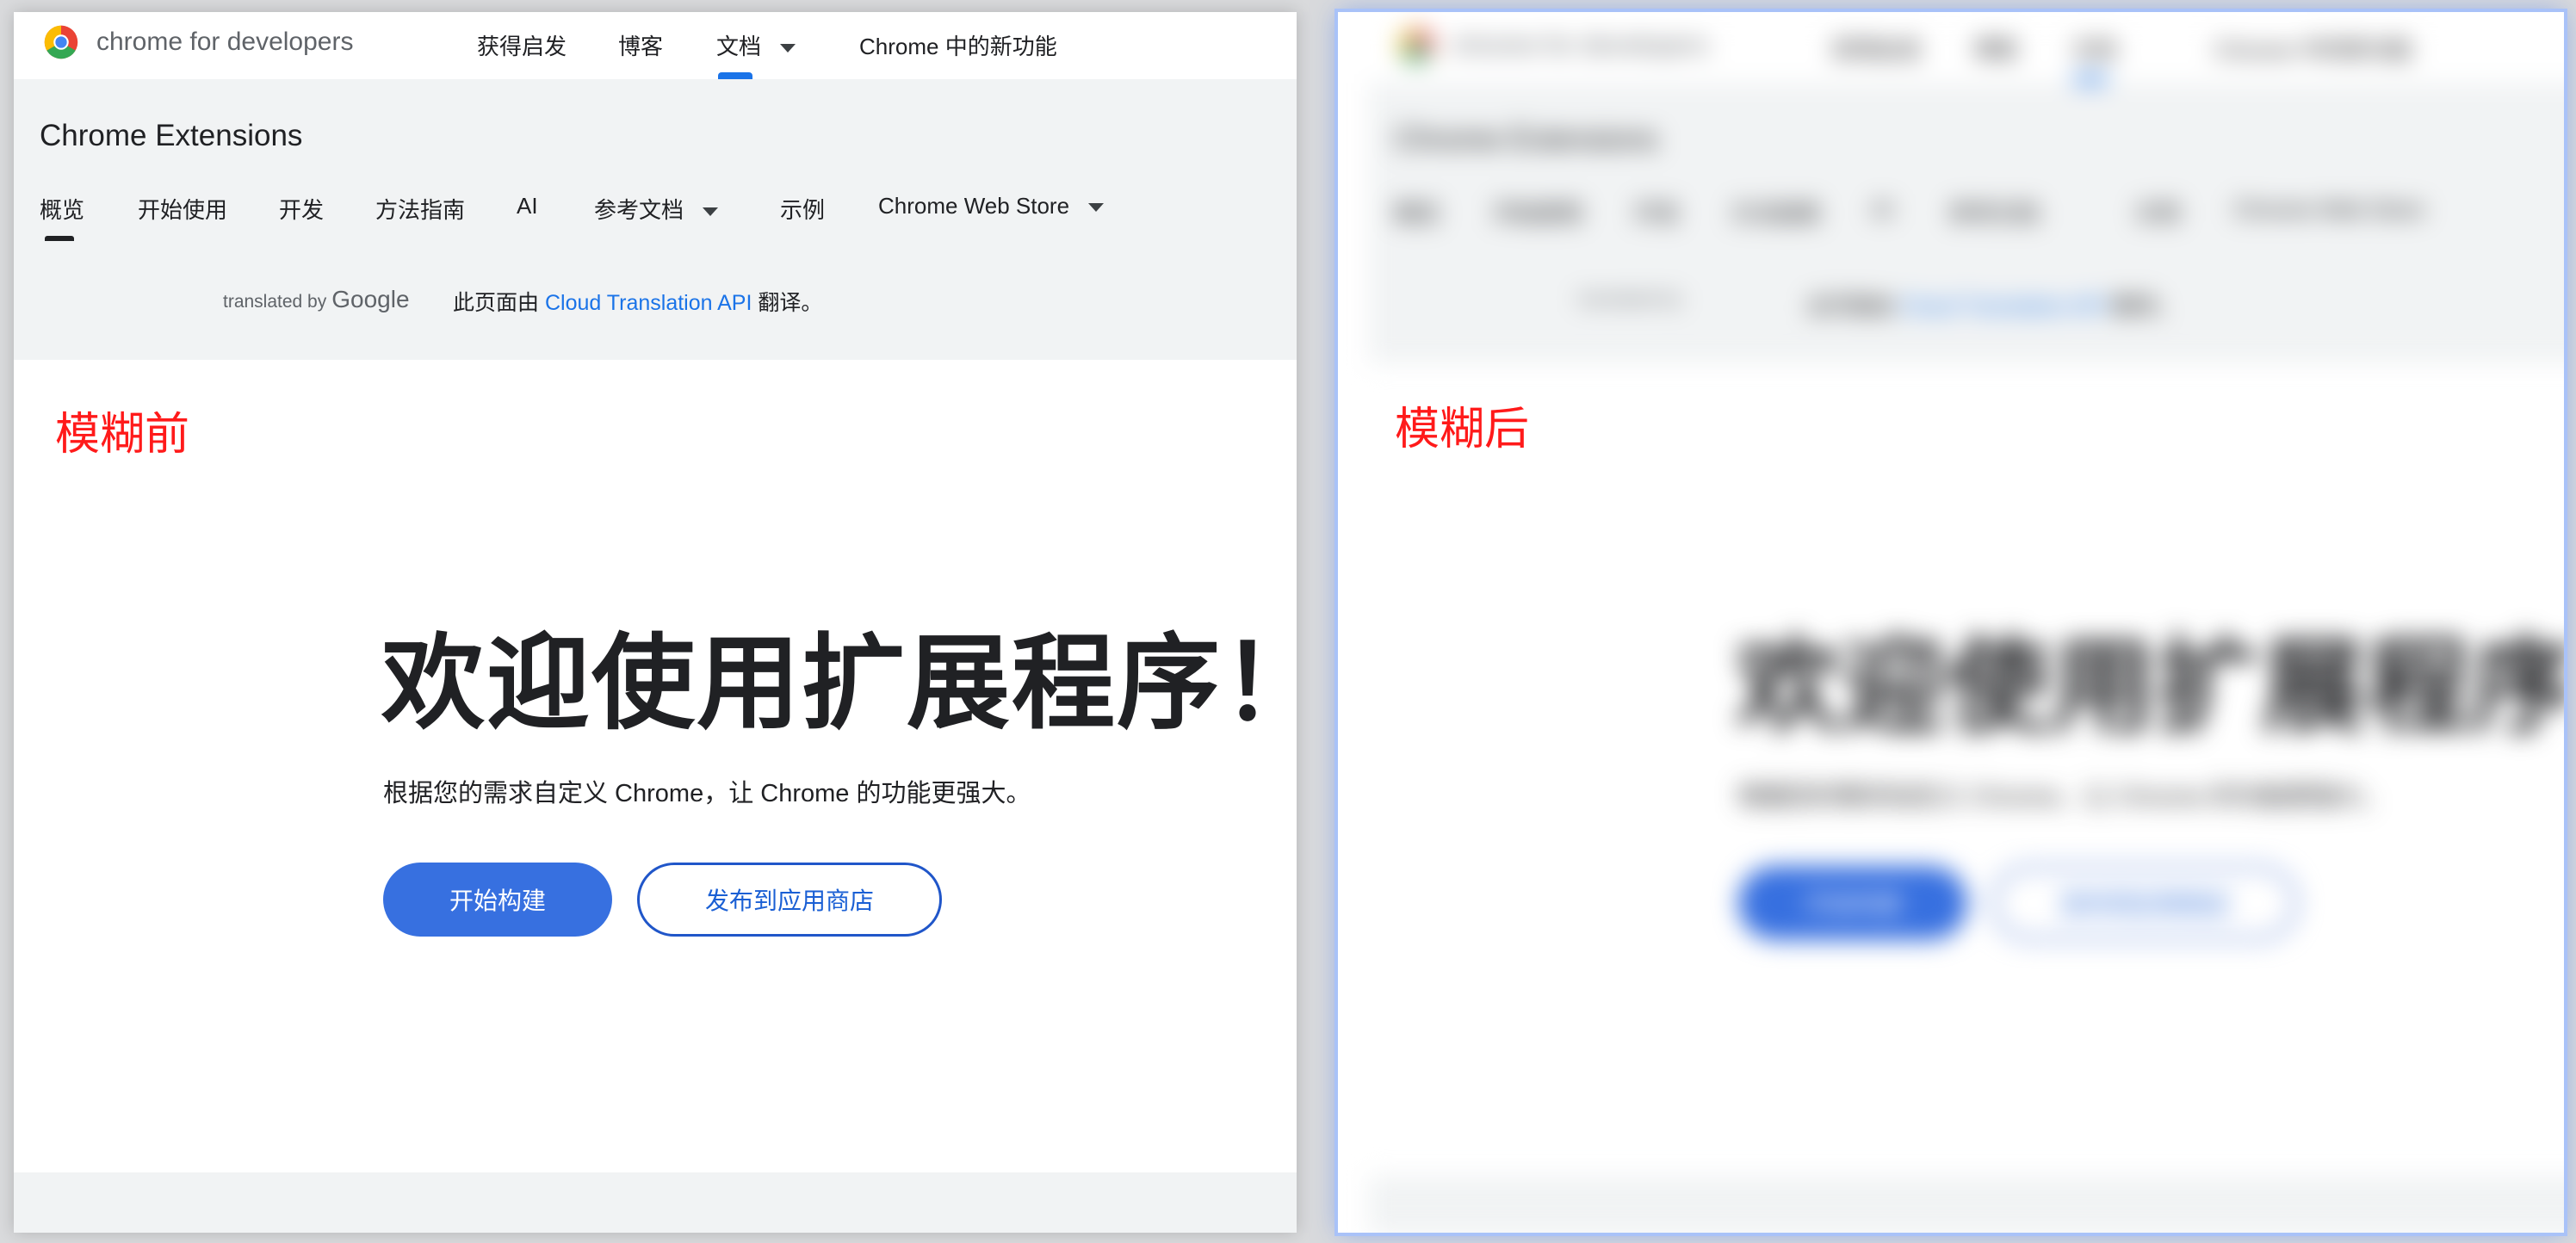 This screenshot has width=2576, height=1243. Describe the element at coordinates (839, 683) in the screenshot. I see `hero-title: 欢迎使用扩展程序！` at that location.